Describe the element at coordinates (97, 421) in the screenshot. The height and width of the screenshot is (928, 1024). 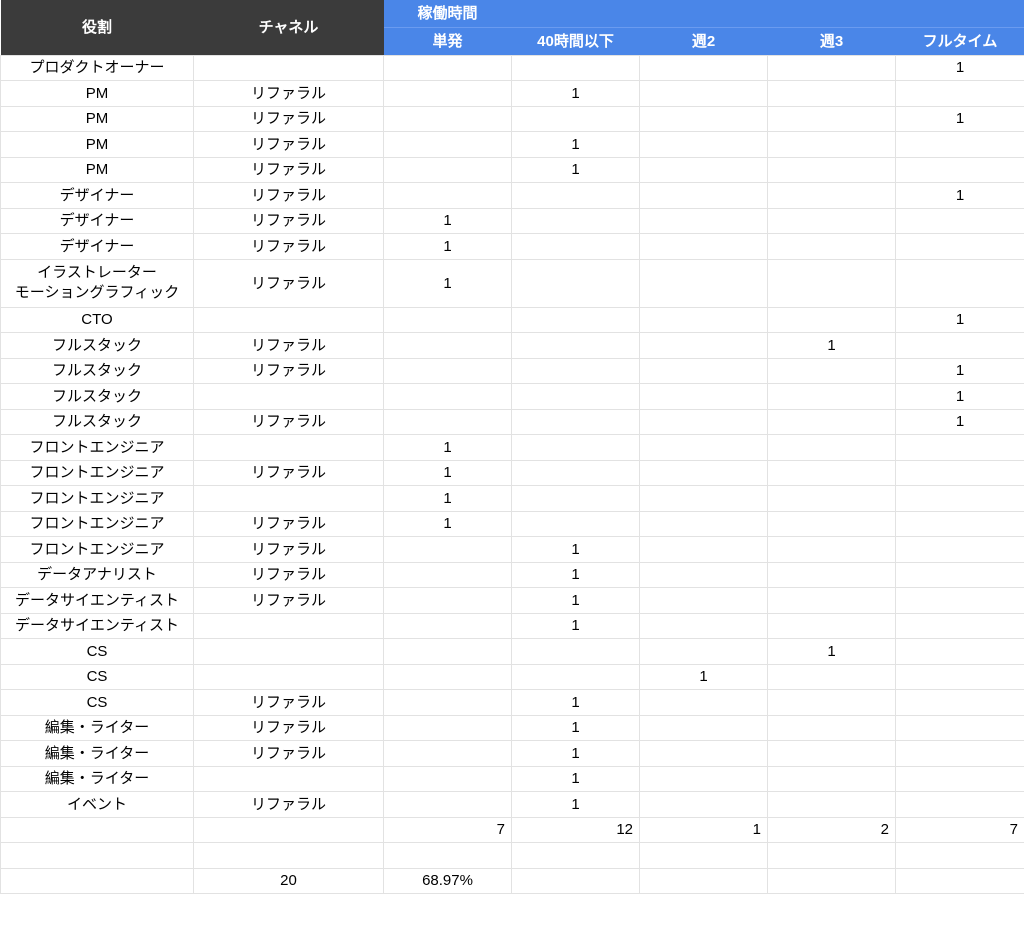
I see `cell-role: フルスタック` at that location.